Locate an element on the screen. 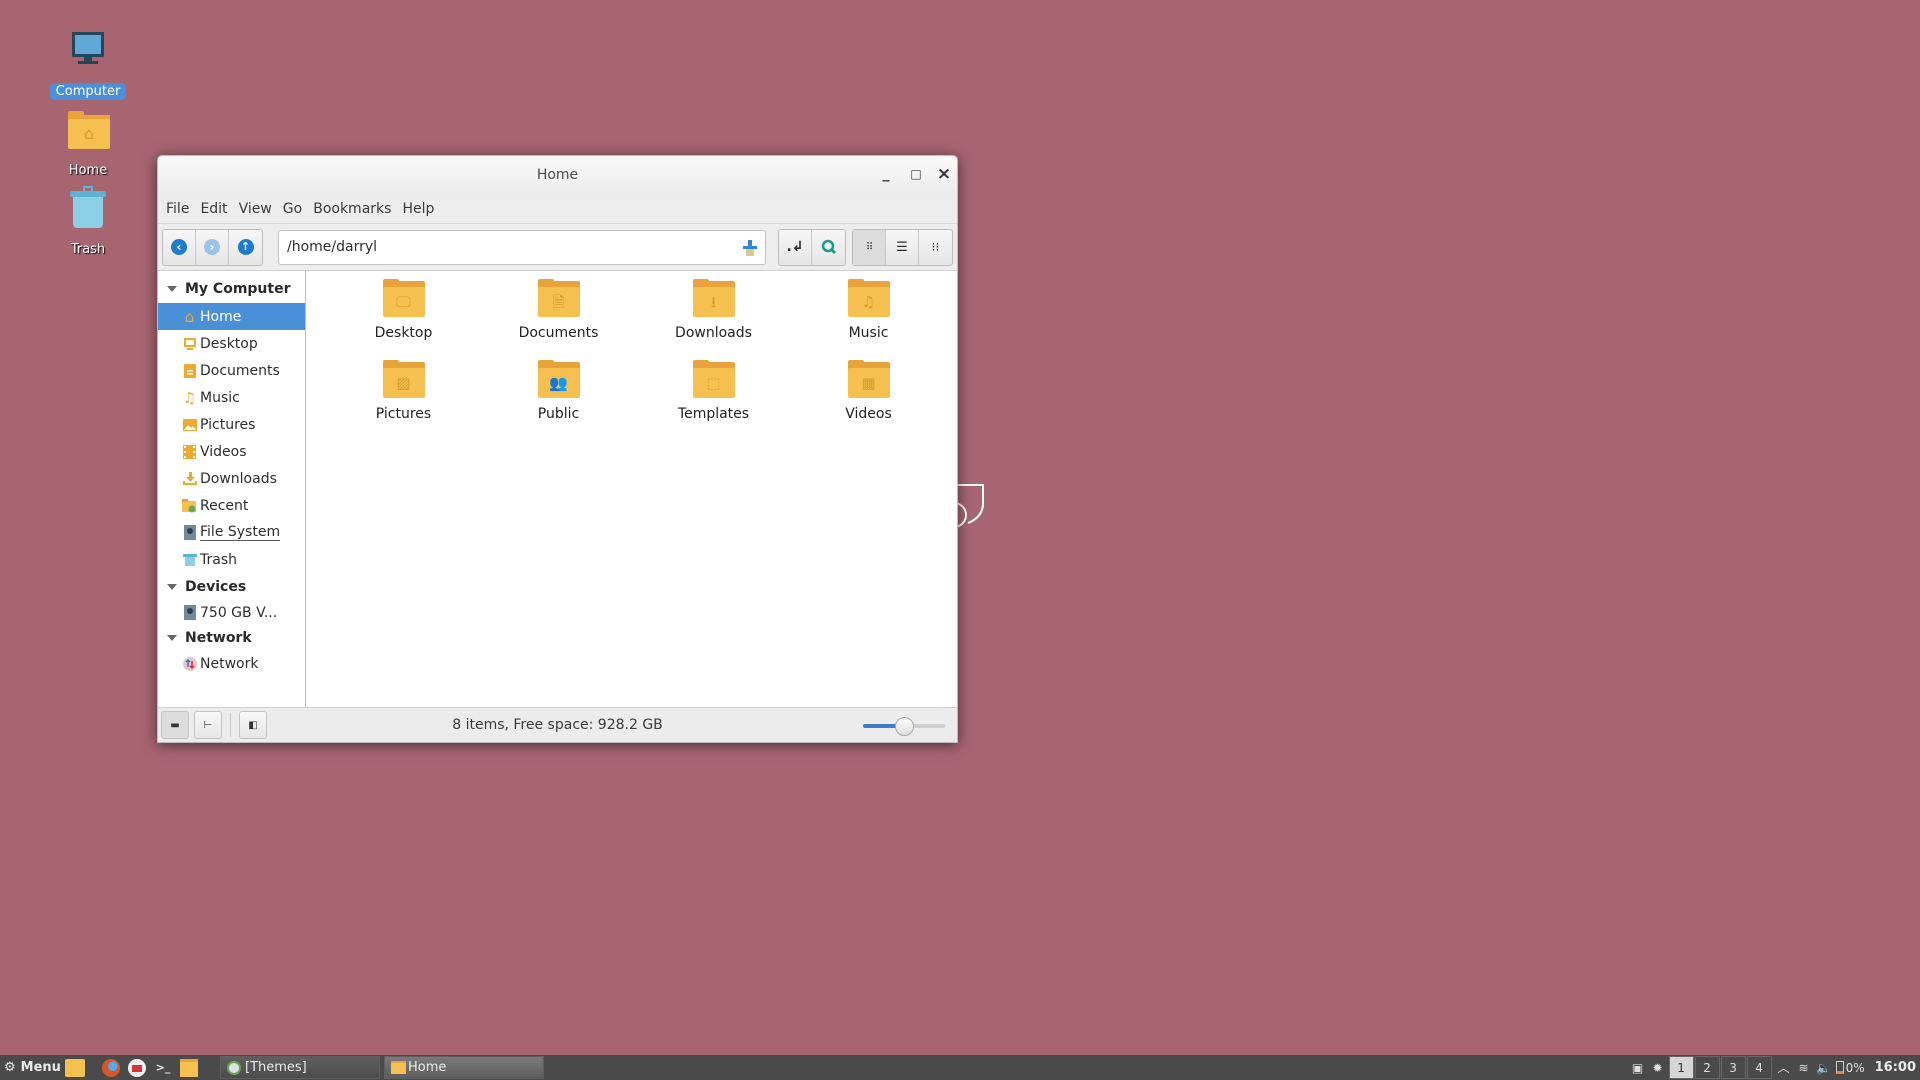  sidebar-item-downloads: Downloads is located at coordinates (231, 478).